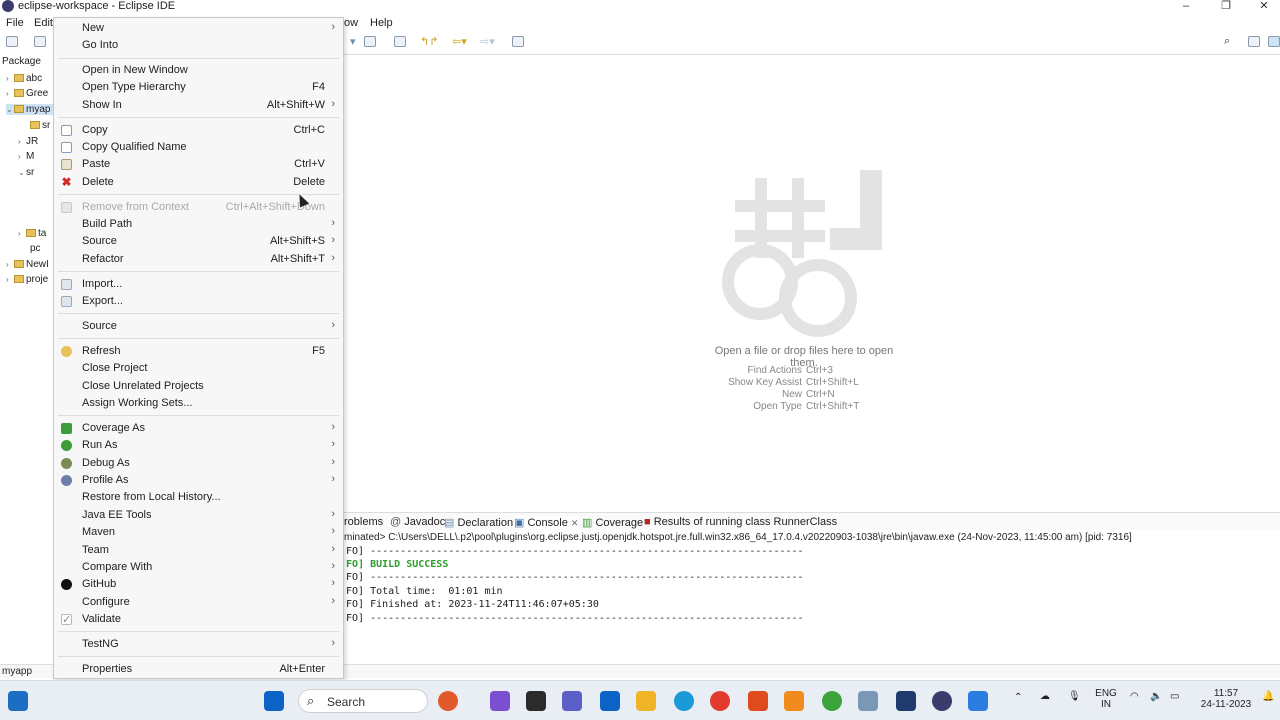 This screenshot has height=720, width=1280. What do you see at coordinates (198, 567) in the screenshot?
I see `menu-item-compare-with: Compare With ›` at bounding box center [198, 567].